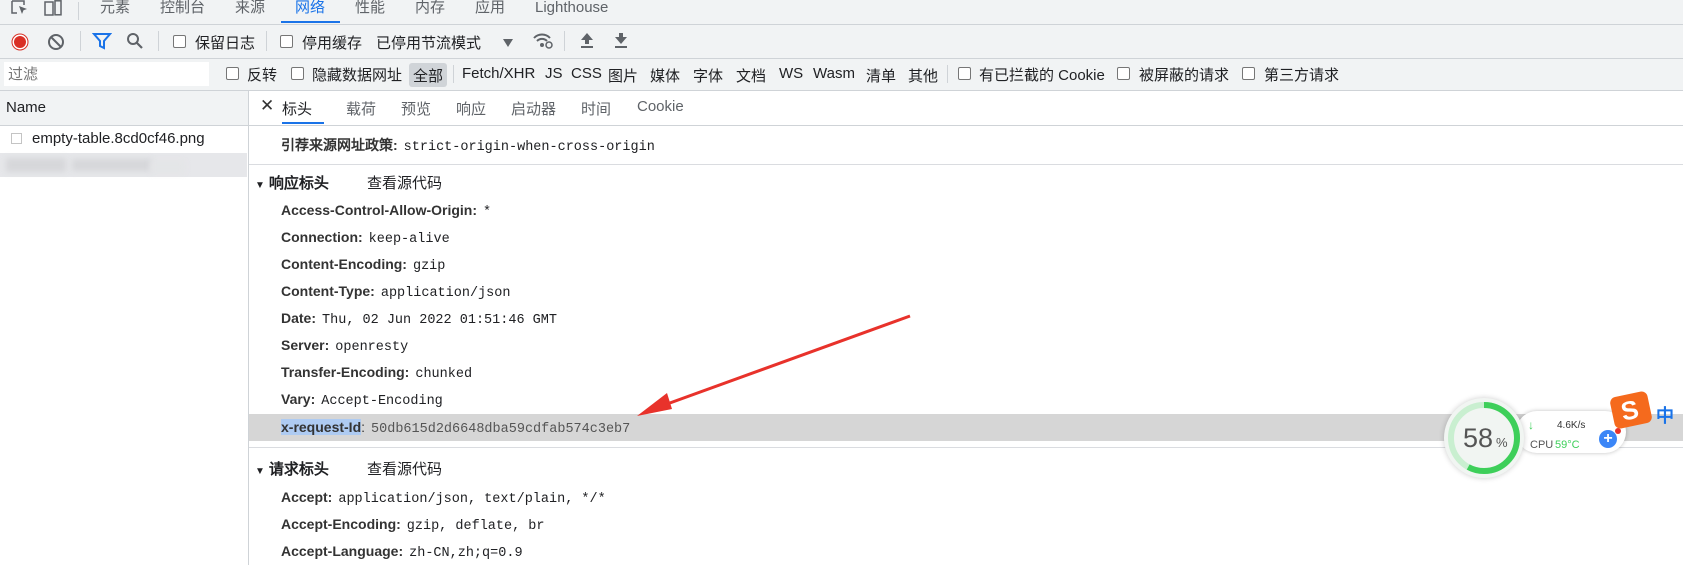 The height and width of the screenshot is (565, 1683). Describe the element at coordinates (124, 328) in the screenshot. I see `request-list: Name empty-table.8cd0cf46.png` at that location.